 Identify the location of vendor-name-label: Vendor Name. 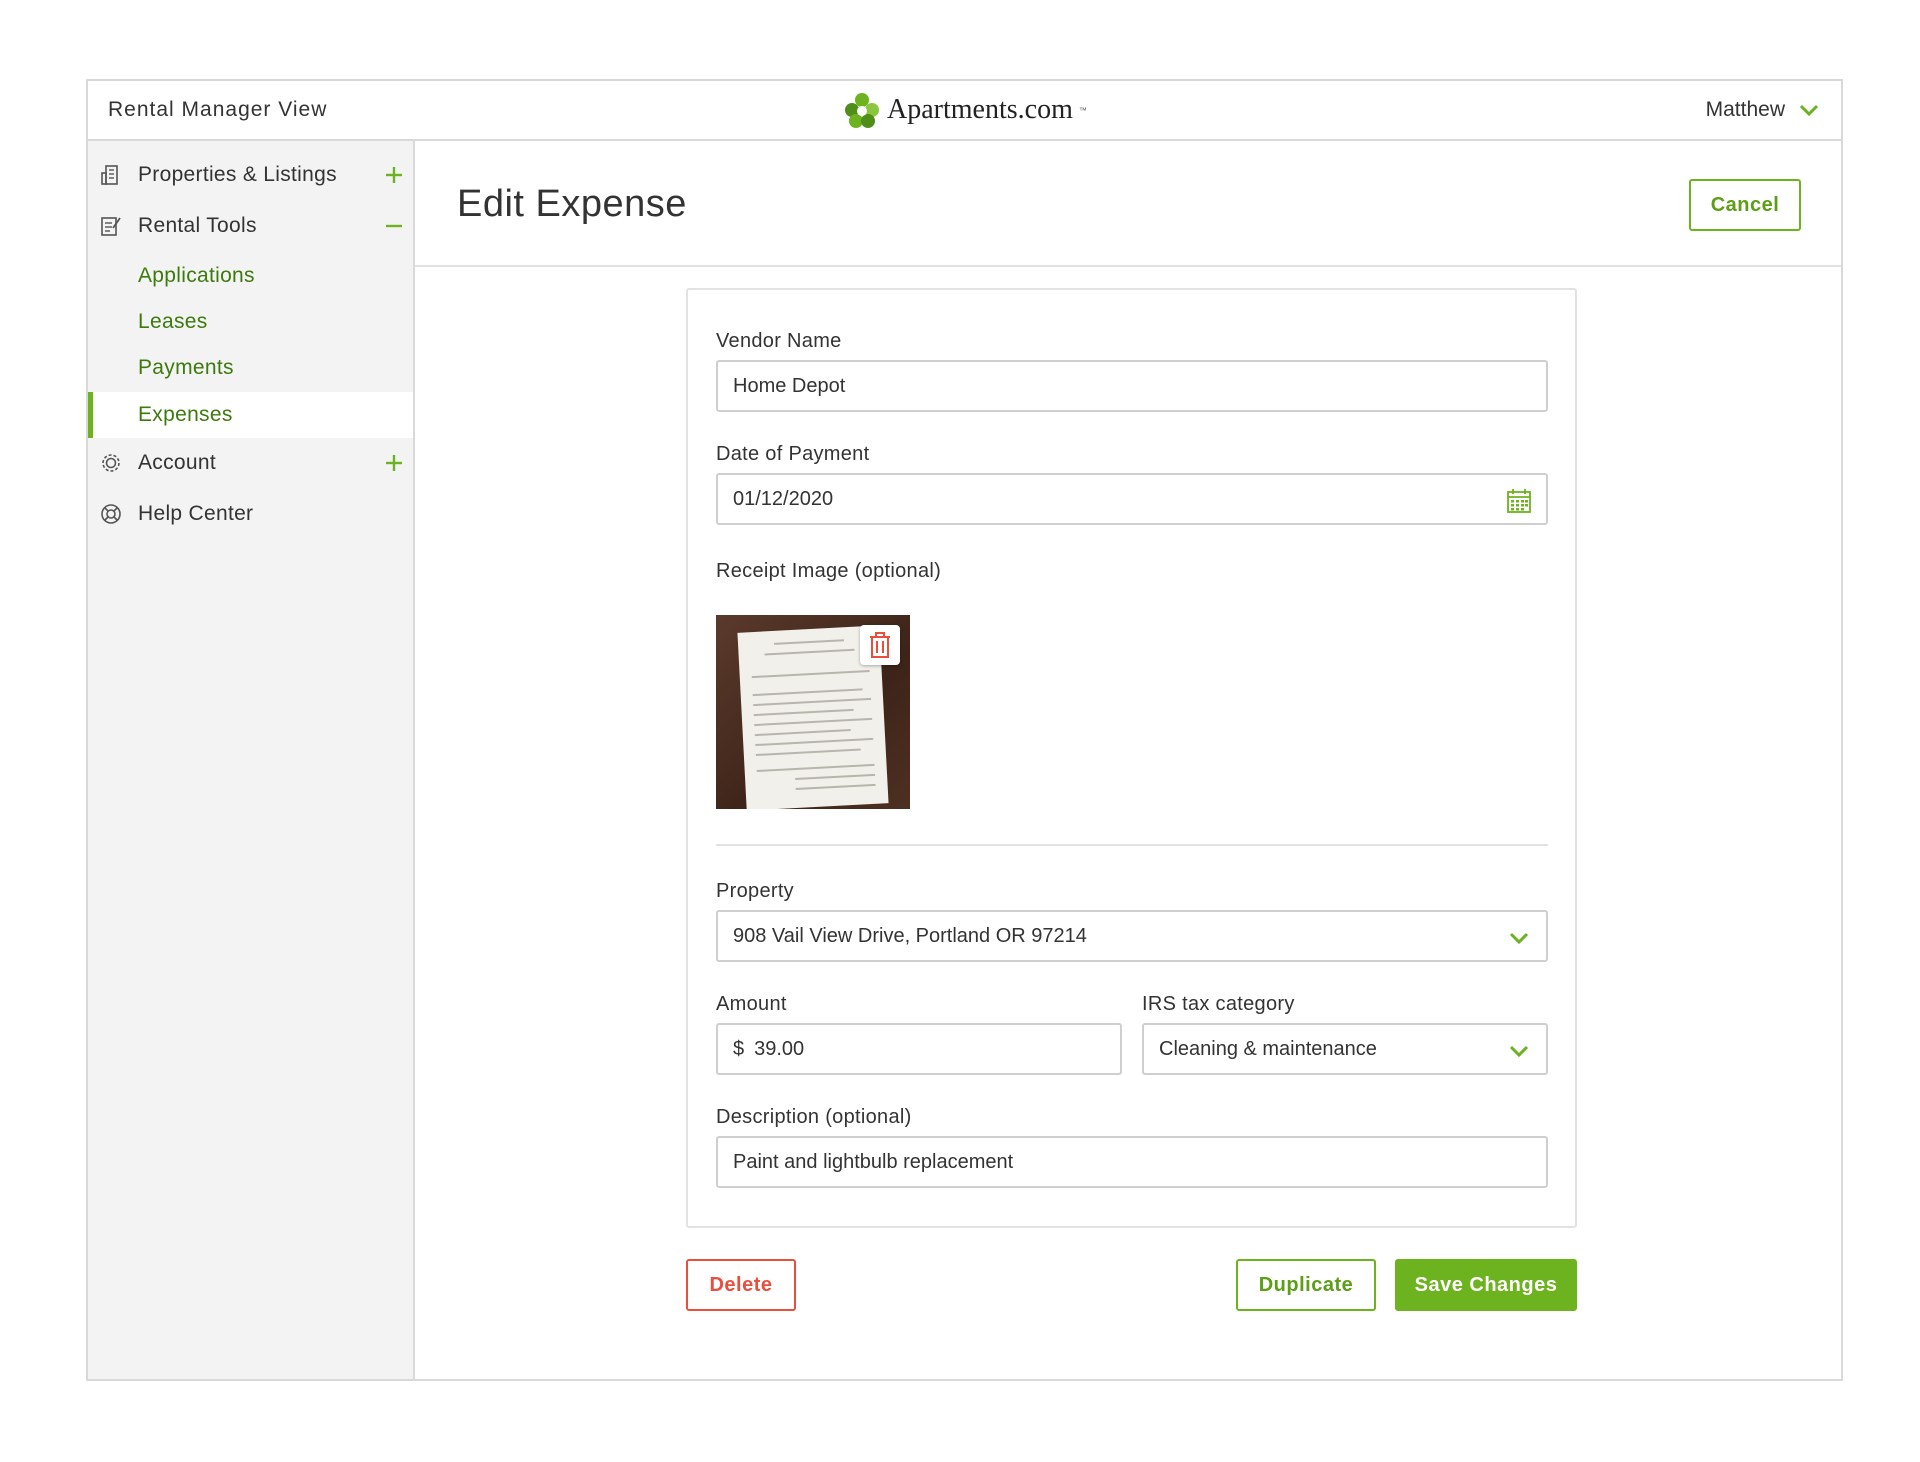
(779, 341).